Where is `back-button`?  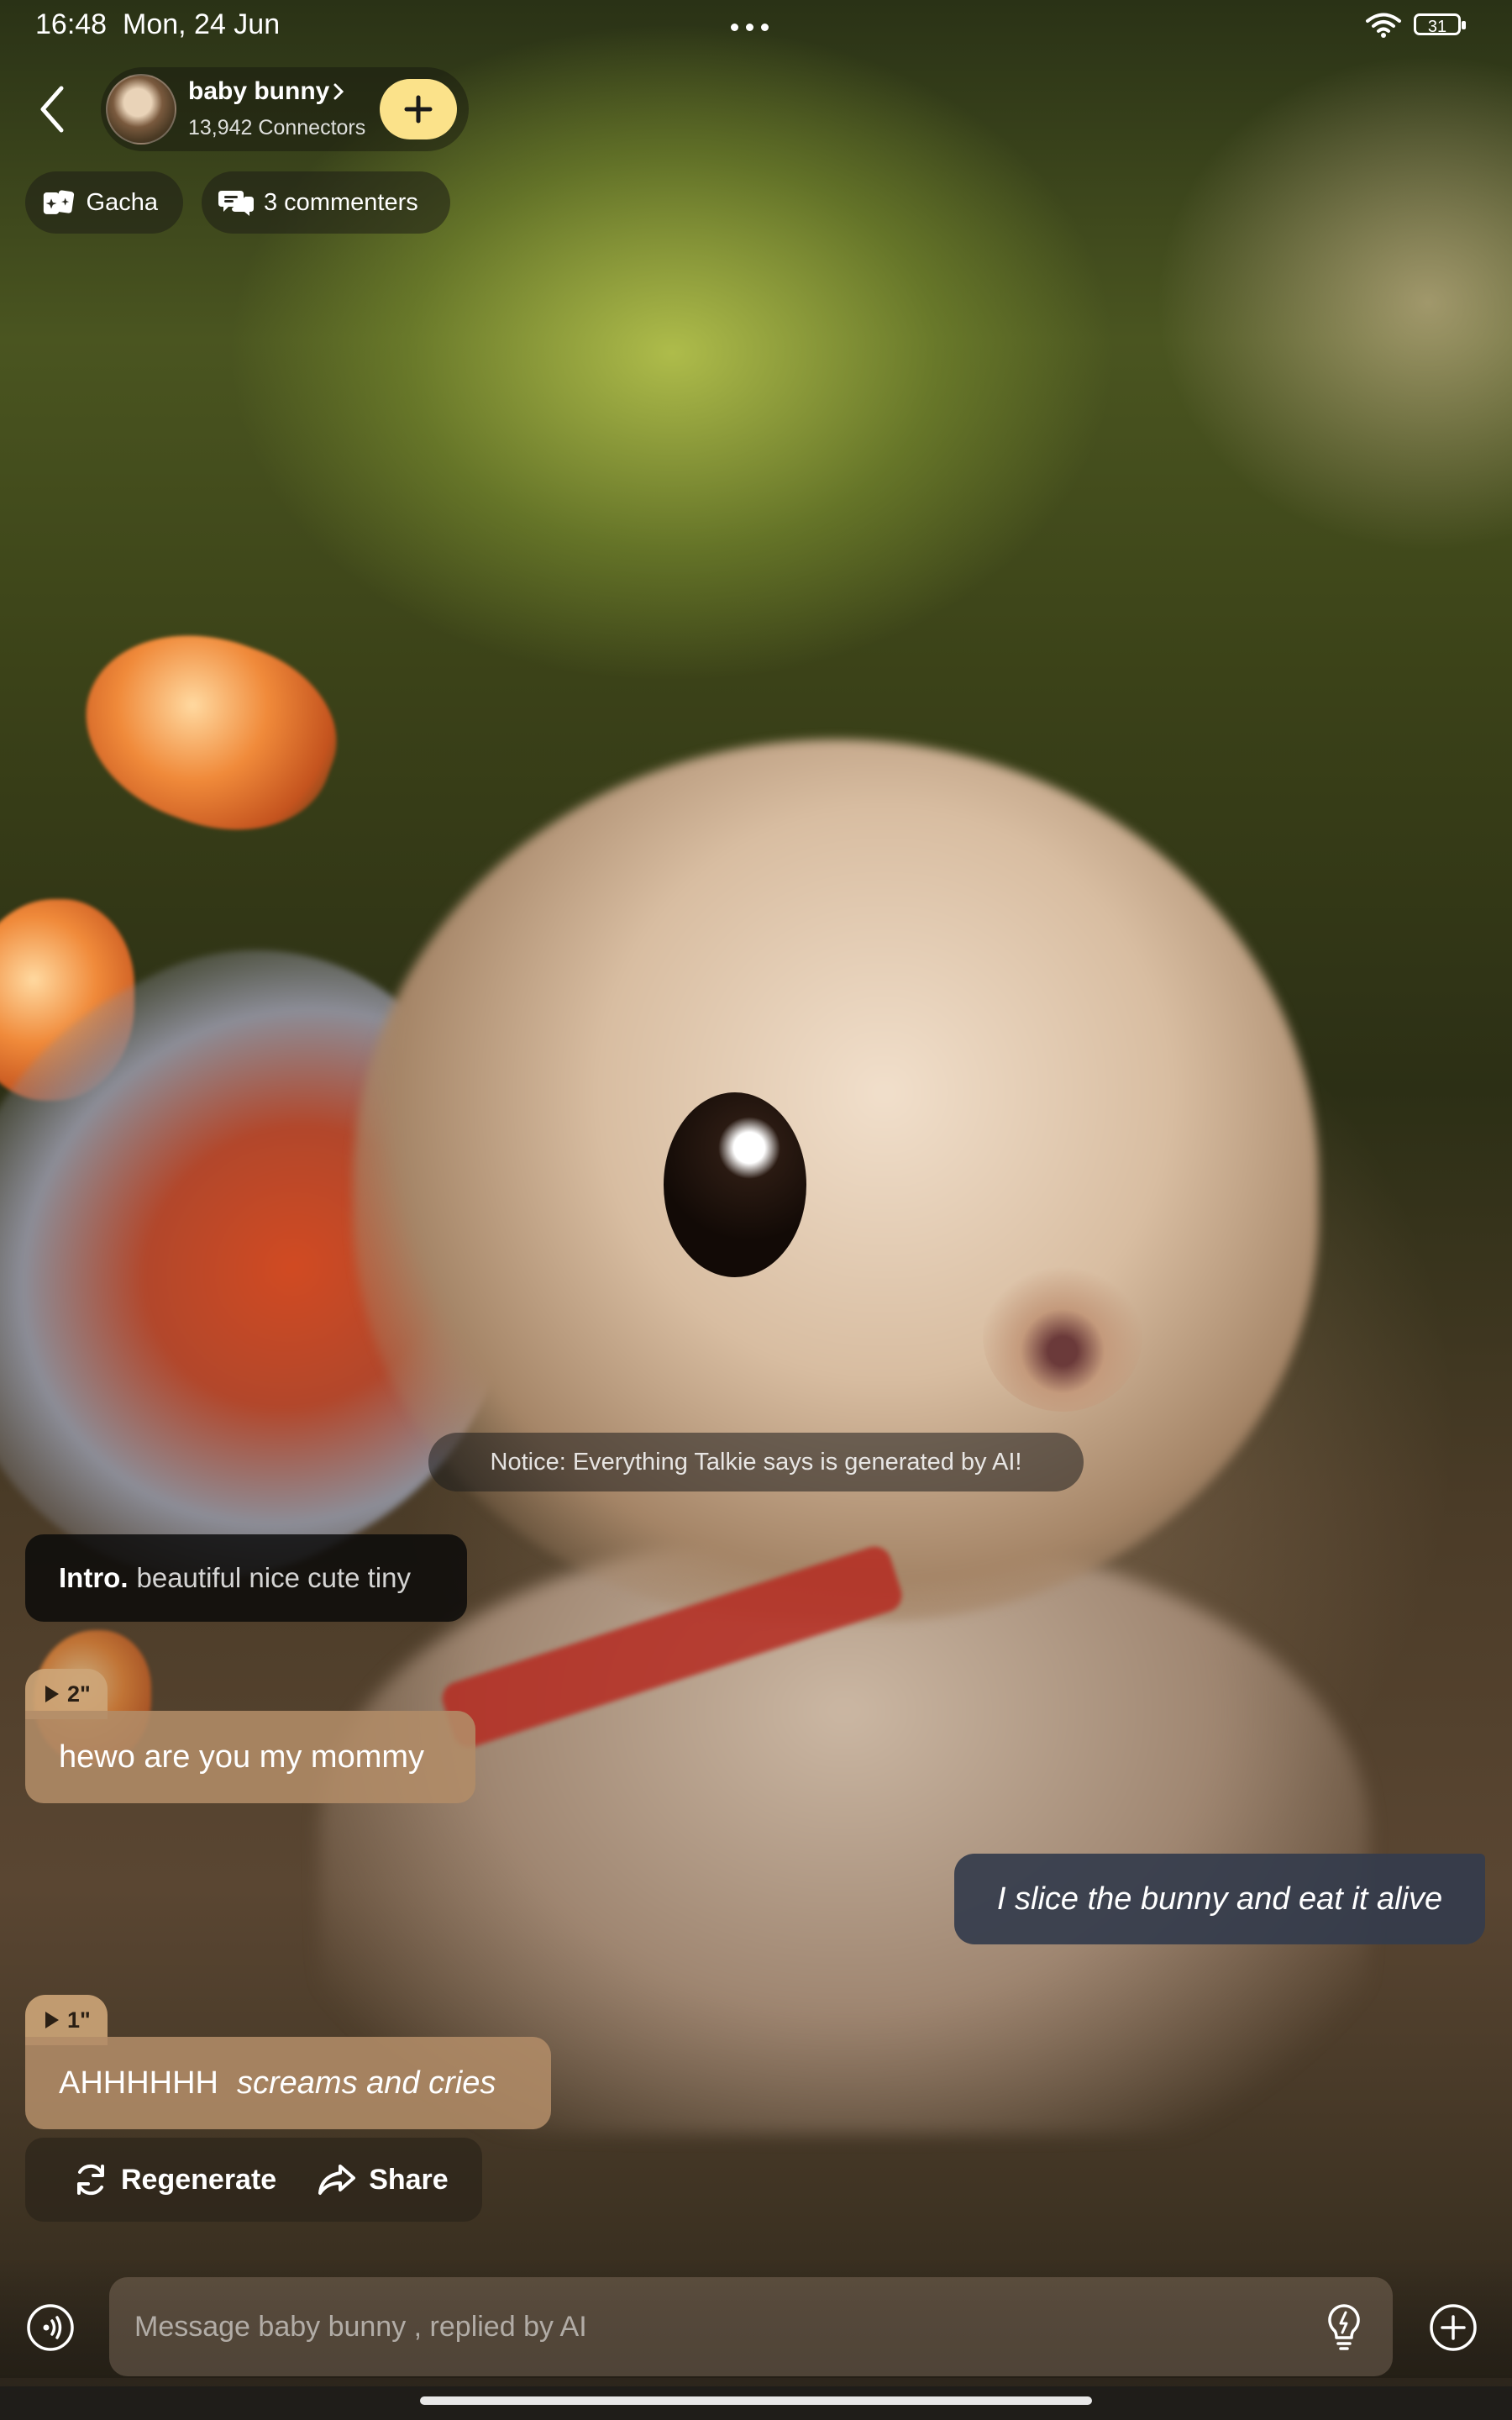
back-button is located at coordinates (52, 109).